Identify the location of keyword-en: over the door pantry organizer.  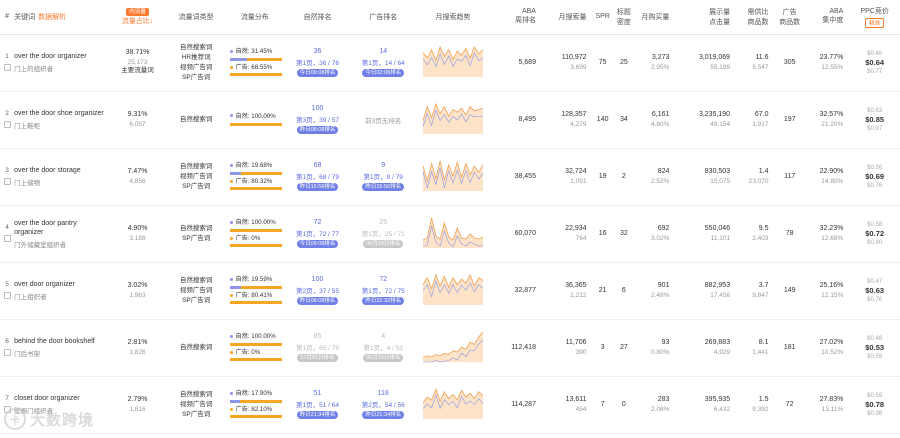
(60, 228).